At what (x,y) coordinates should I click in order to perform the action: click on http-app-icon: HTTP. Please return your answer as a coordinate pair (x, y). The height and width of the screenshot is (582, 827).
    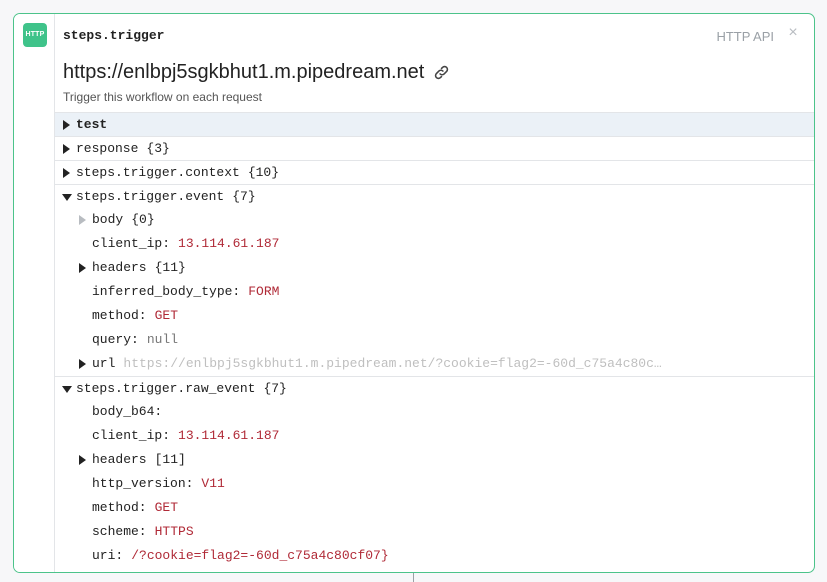
    Looking at the image, I should click on (35, 35).